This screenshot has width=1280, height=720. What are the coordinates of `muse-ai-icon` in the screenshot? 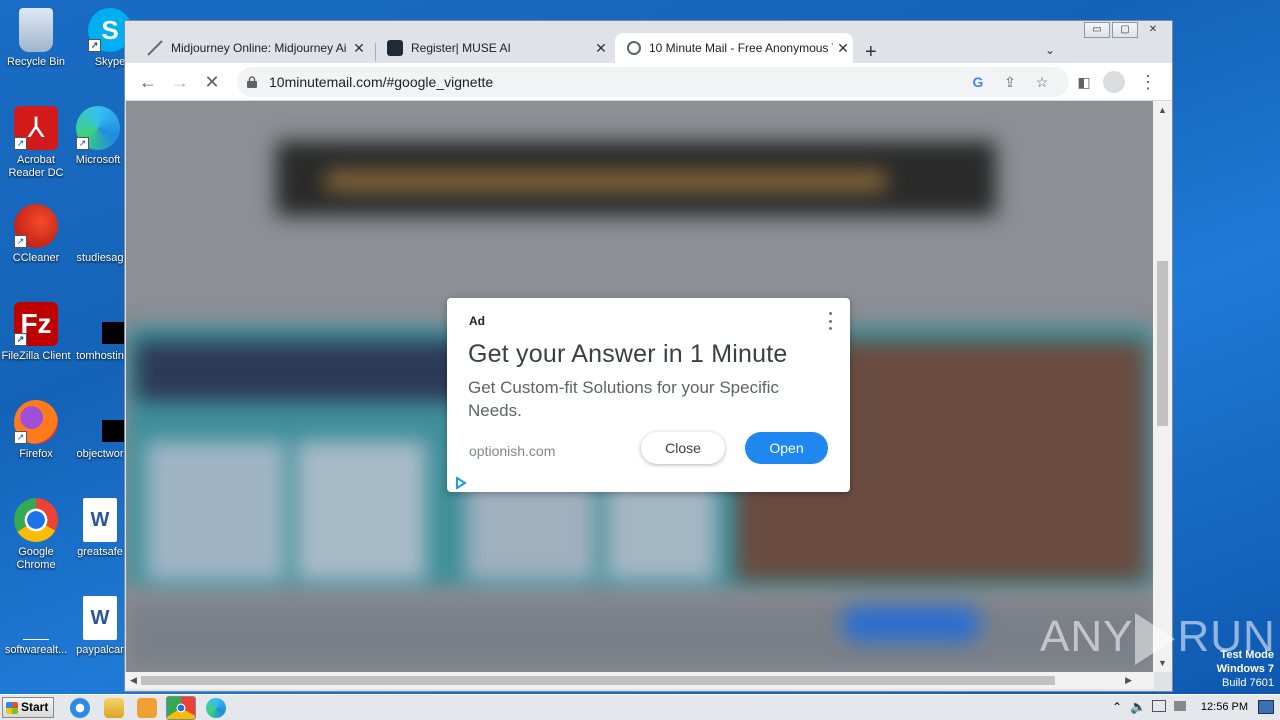 It's located at (395, 48).